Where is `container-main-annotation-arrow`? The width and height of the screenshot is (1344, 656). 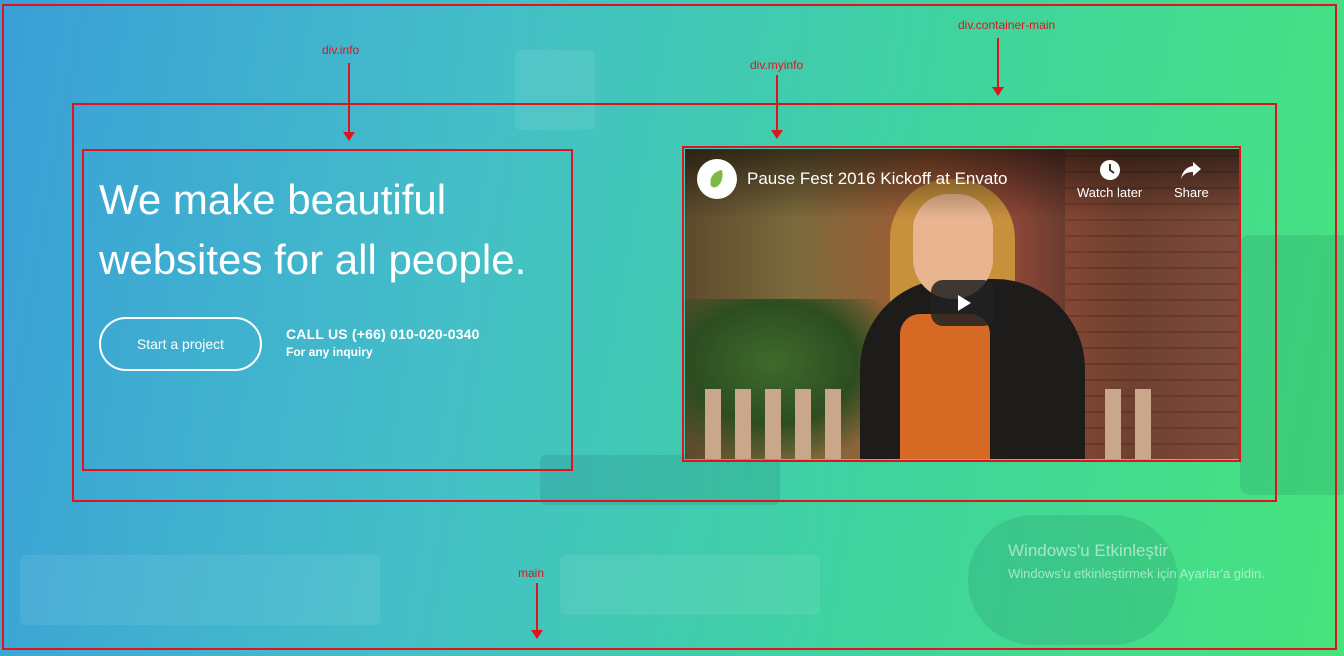 container-main-annotation-arrow is located at coordinates (998, 67).